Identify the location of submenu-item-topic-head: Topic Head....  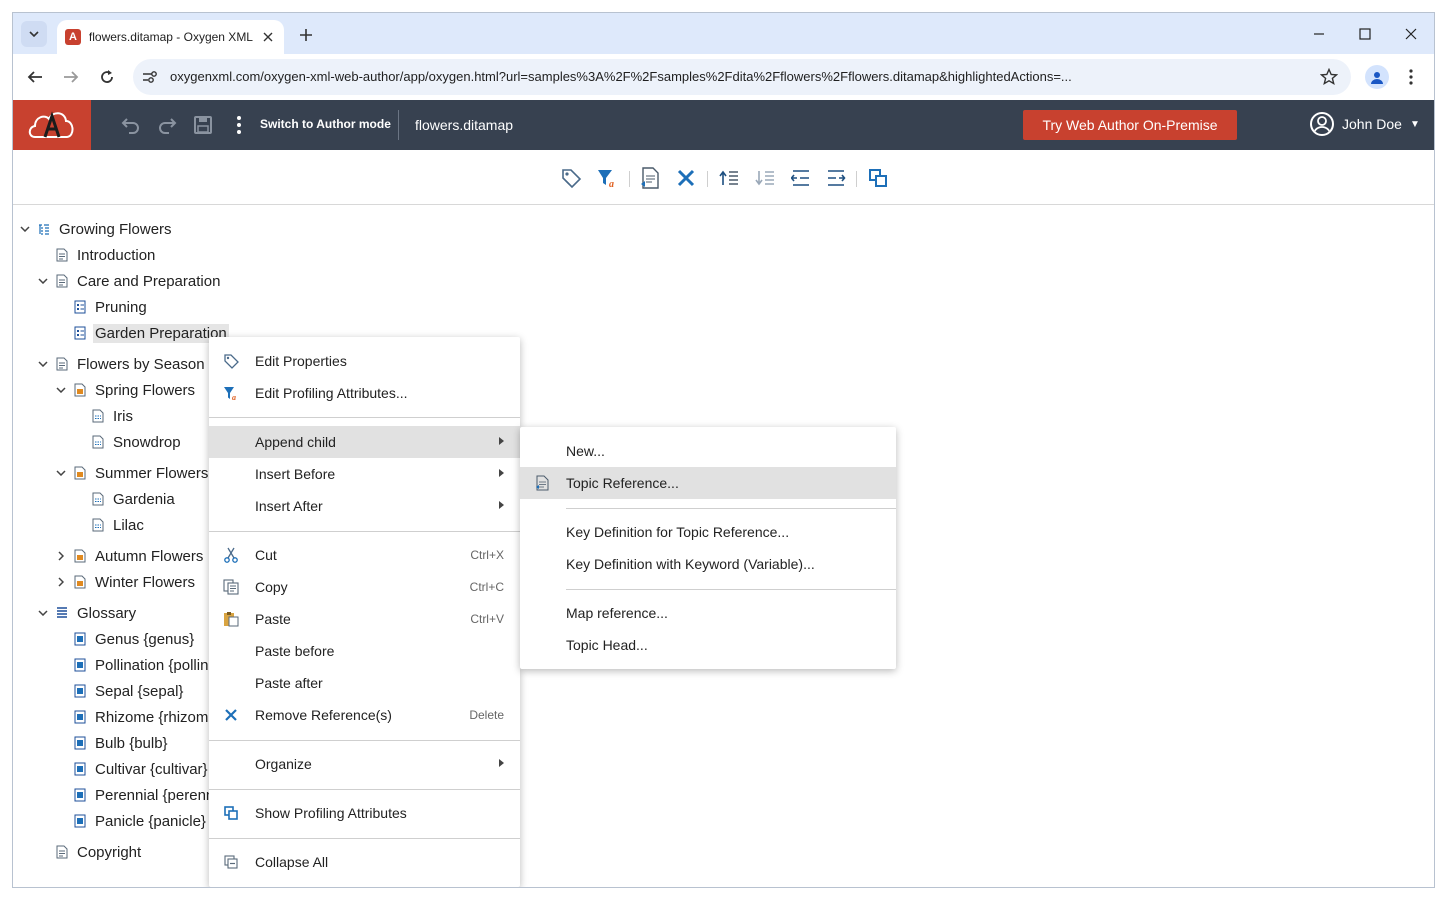
(708, 645).